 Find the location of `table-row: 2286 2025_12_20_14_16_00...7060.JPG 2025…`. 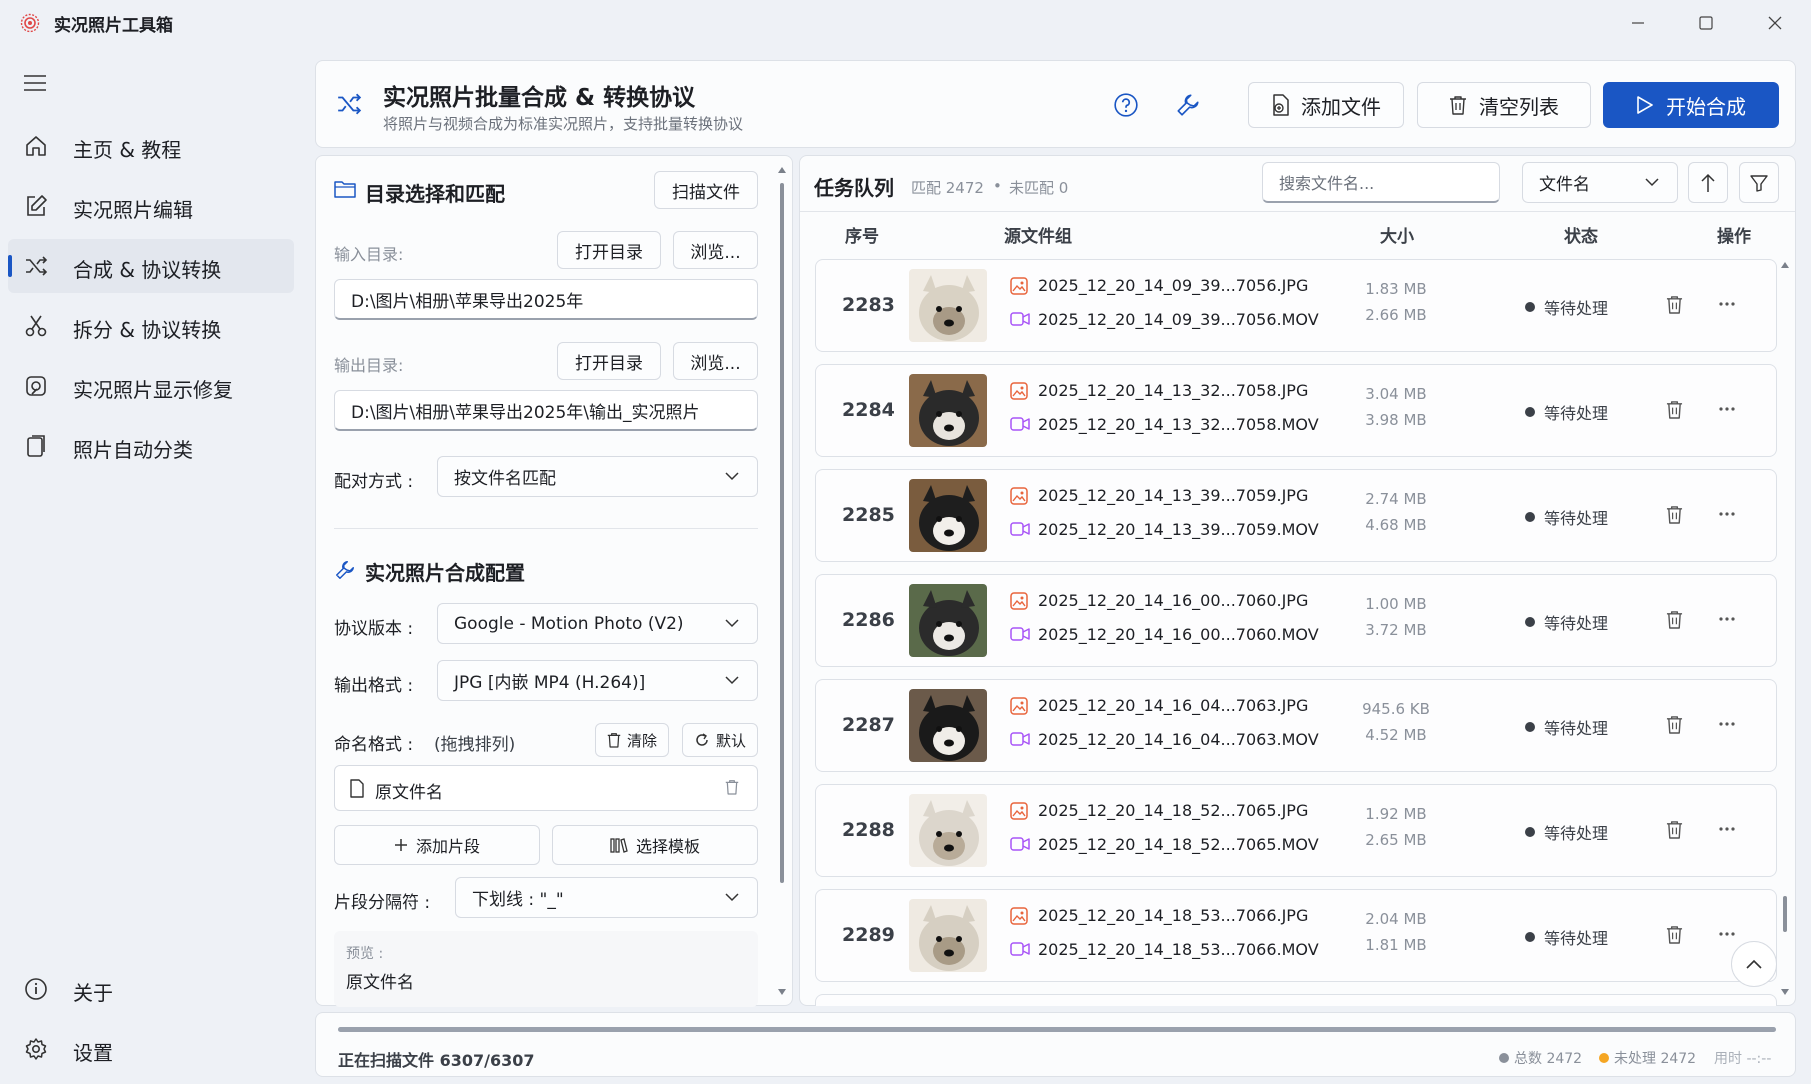

table-row: 2286 2025_12_20_14_16_00...7060.JPG 2025… is located at coordinates (1296, 620).